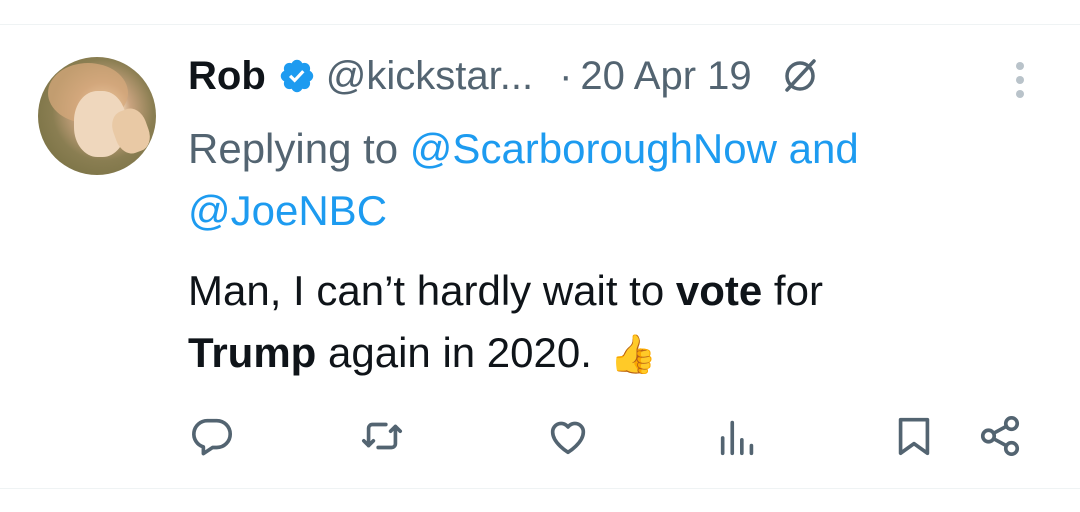  Describe the element at coordinates (540, 436) in the screenshot. I see `action-bar` at that location.